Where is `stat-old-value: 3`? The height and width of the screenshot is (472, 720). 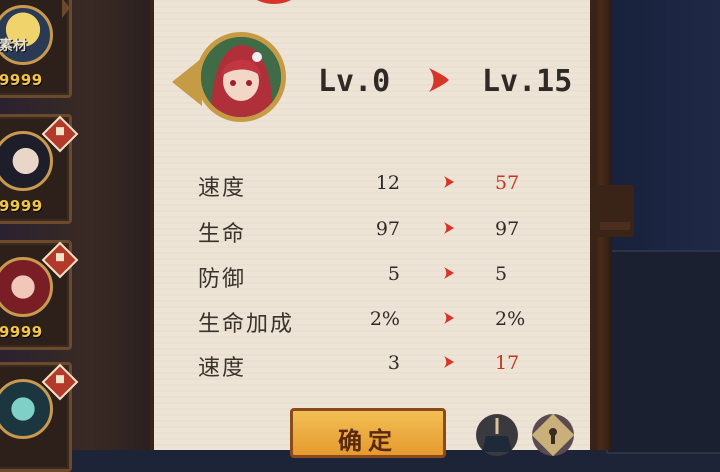 stat-old-value: 3 is located at coordinates (393, 363).